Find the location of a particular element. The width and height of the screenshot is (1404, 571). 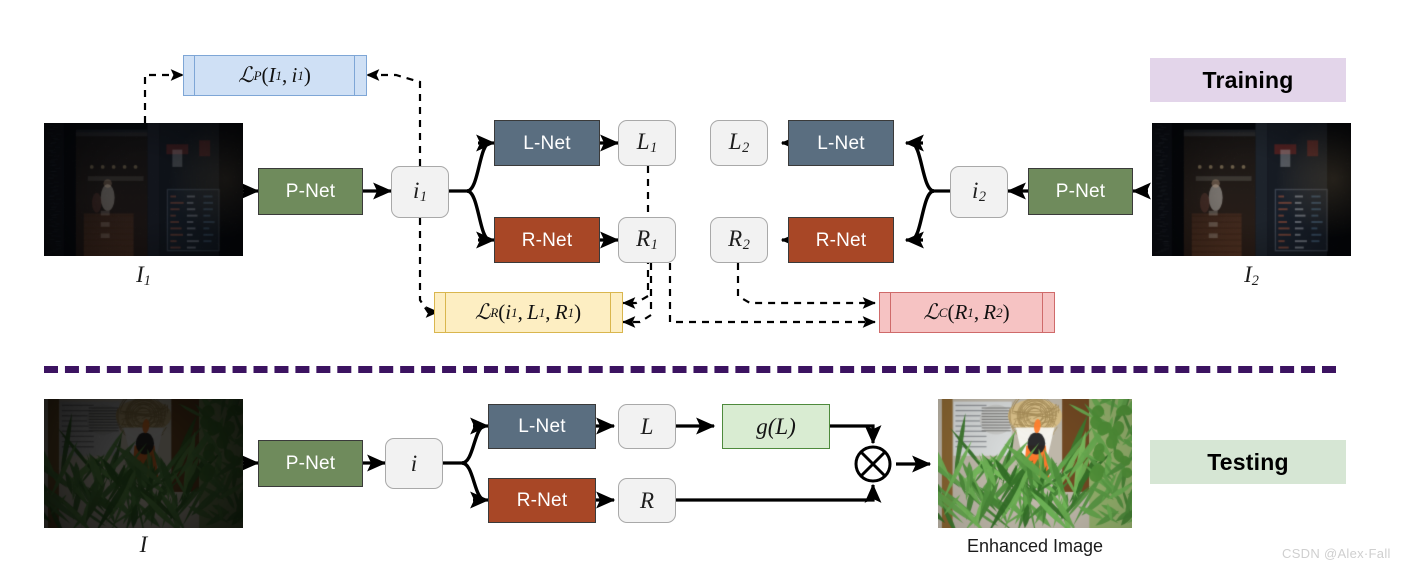

r-net-block-test: R-Net is located at coordinates (542, 500).